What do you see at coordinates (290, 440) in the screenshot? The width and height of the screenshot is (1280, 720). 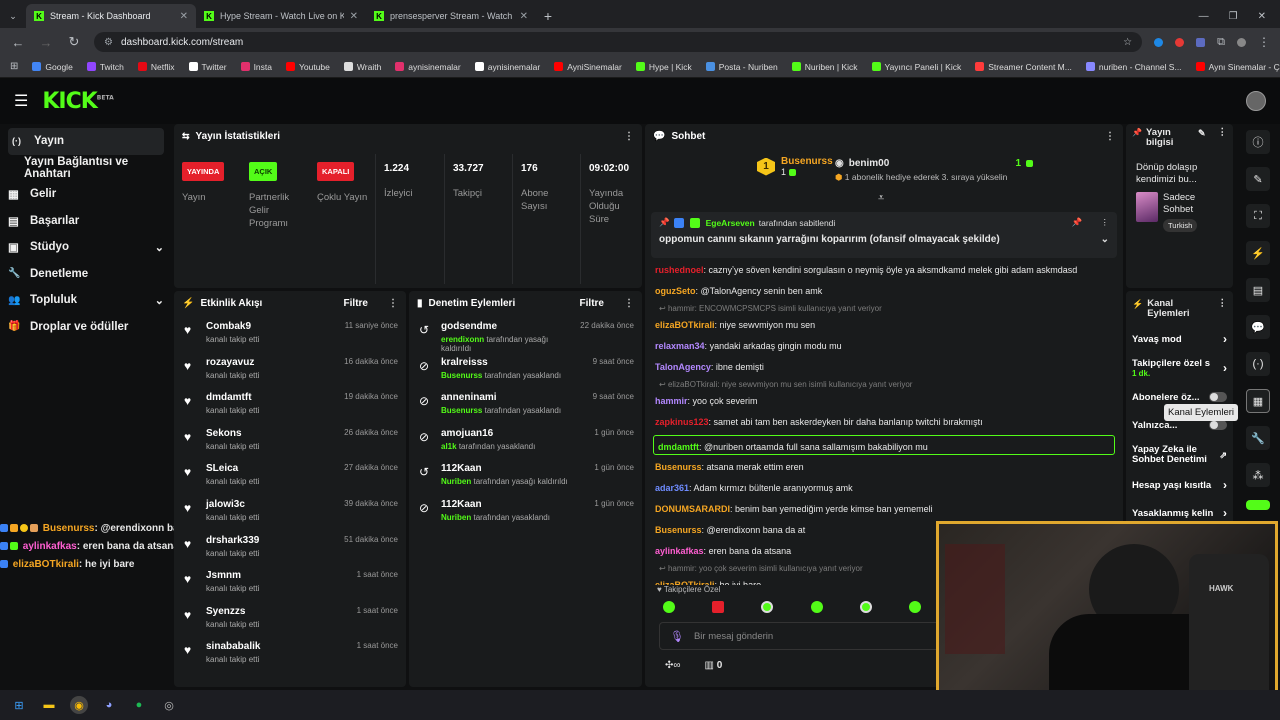 I see `activity-row: ♥ Sekons kanalı takip etti 26 dakika önce` at bounding box center [290, 440].